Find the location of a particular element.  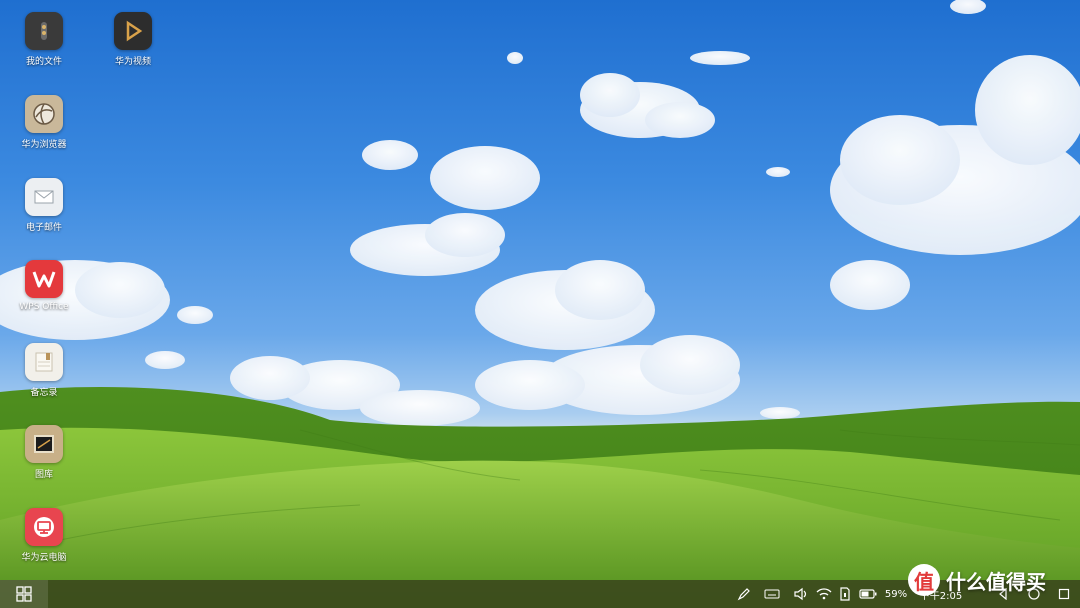

watermark-logo: 值 is located at coordinates (924, 580).